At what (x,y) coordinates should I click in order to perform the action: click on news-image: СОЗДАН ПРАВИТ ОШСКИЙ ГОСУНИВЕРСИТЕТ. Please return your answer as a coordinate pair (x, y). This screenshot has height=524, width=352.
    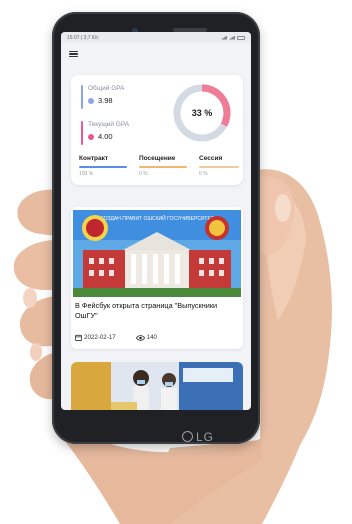
    Looking at the image, I should click on (157, 253).